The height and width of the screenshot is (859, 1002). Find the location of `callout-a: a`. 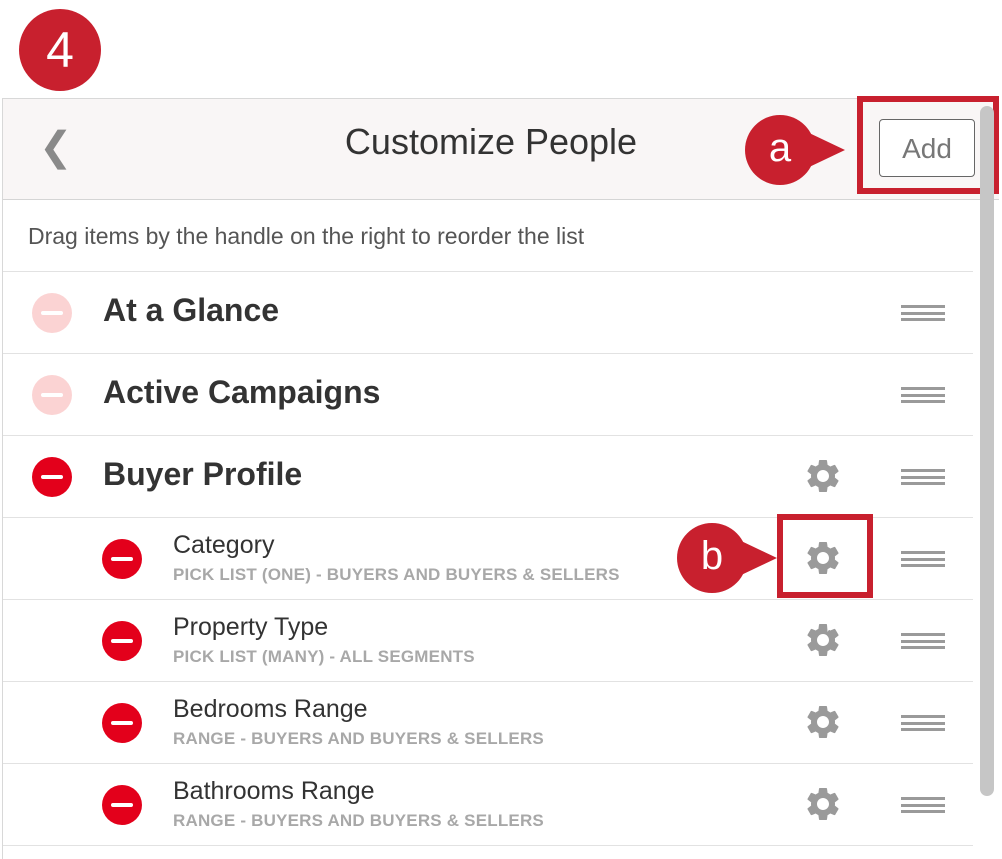

callout-a: a is located at coordinates (795, 150).